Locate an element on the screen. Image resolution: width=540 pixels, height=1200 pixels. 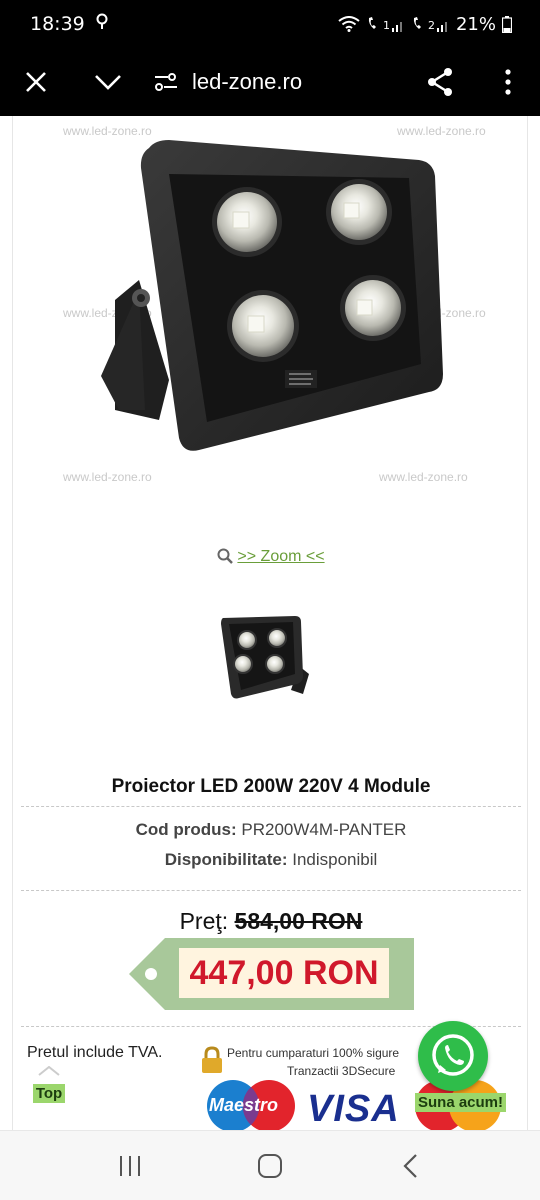
status-icons: 1 2 21% is located at coordinates (425, 24).